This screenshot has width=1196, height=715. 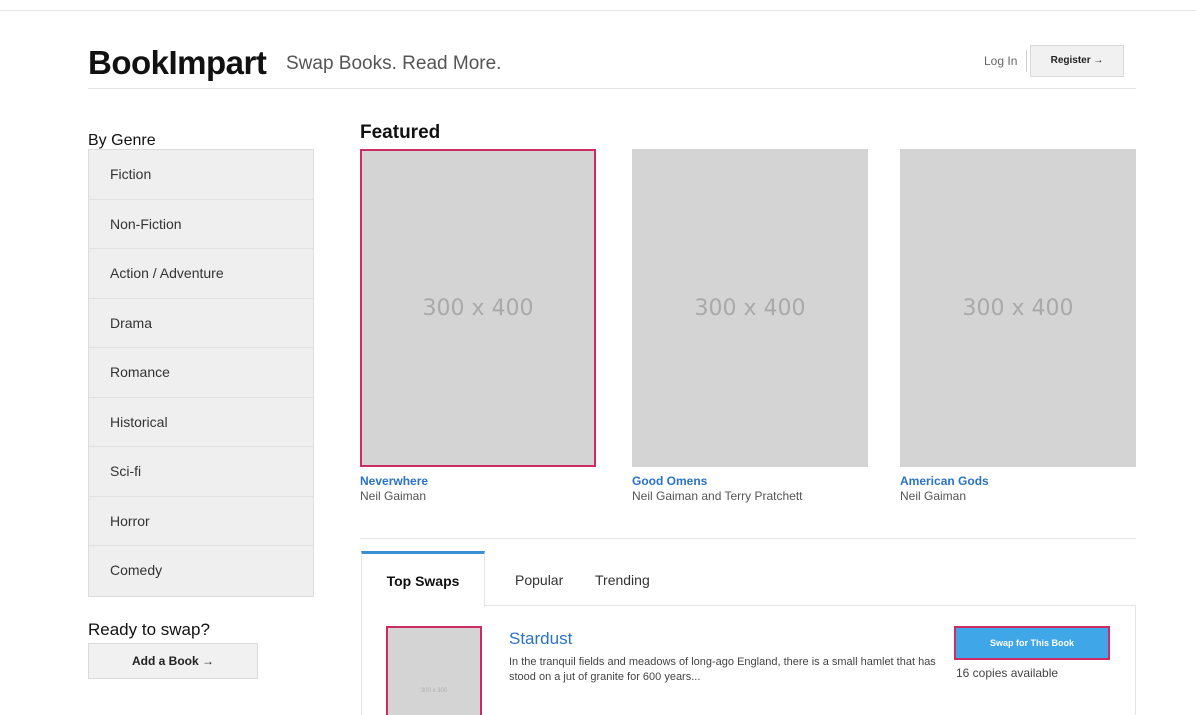 What do you see at coordinates (201, 521) in the screenshot?
I see `genre-item-horror: Horror` at bounding box center [201, 521].